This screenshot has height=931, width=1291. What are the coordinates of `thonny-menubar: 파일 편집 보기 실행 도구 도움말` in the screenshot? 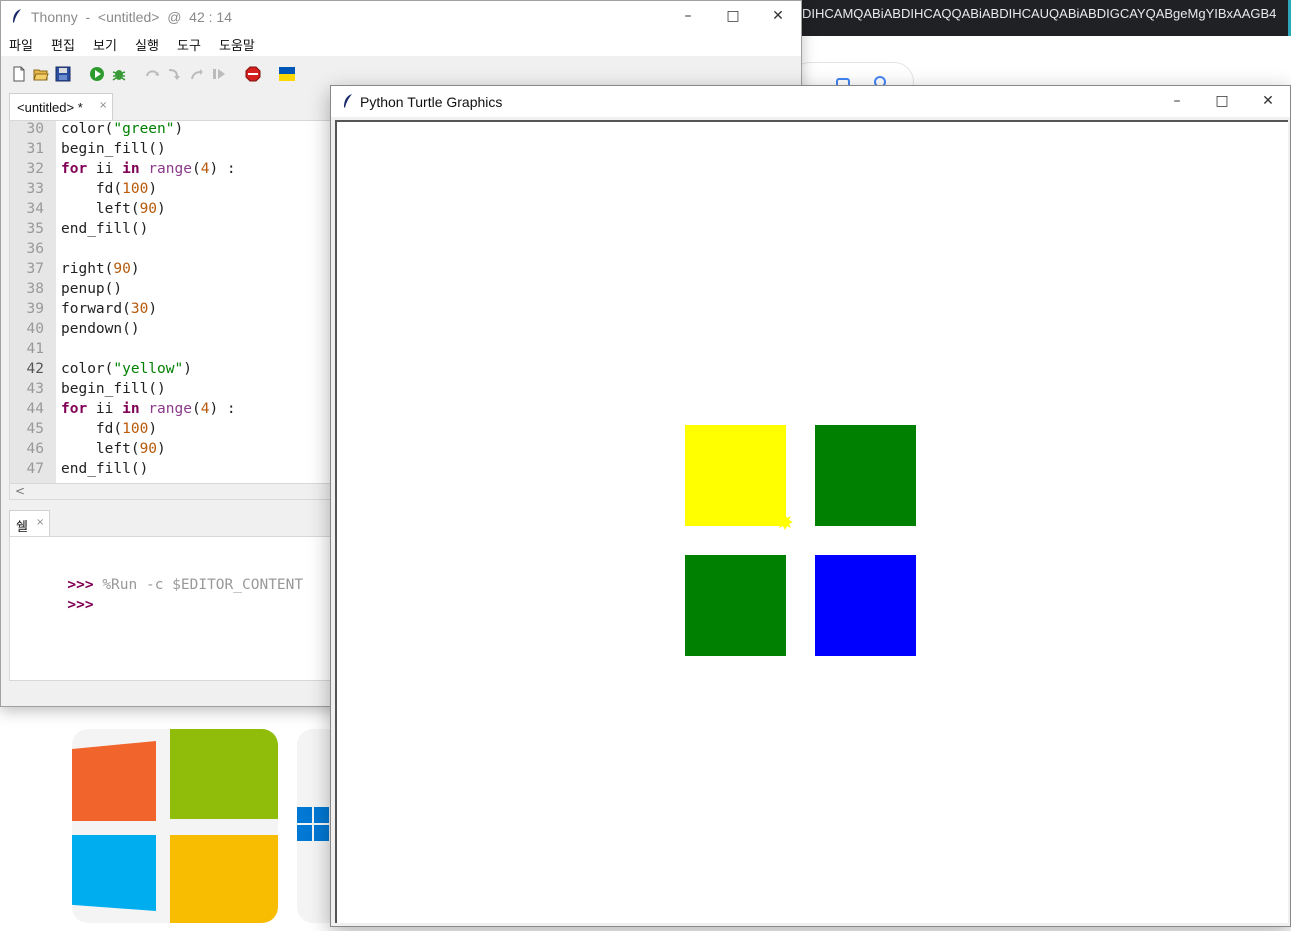 It's located at (401, 44).